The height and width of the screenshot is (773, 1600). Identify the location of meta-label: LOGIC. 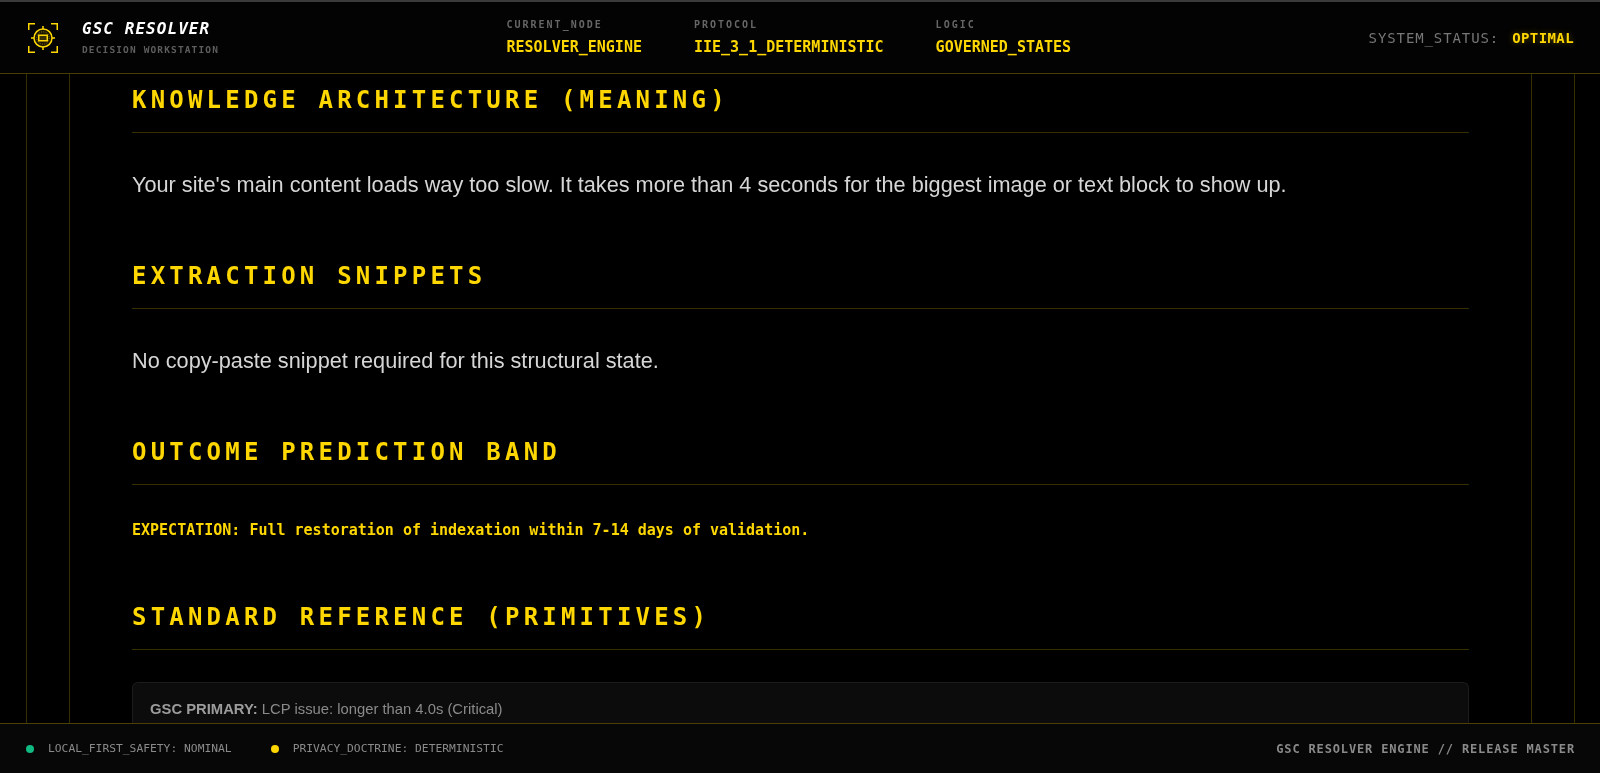
(956, 24).